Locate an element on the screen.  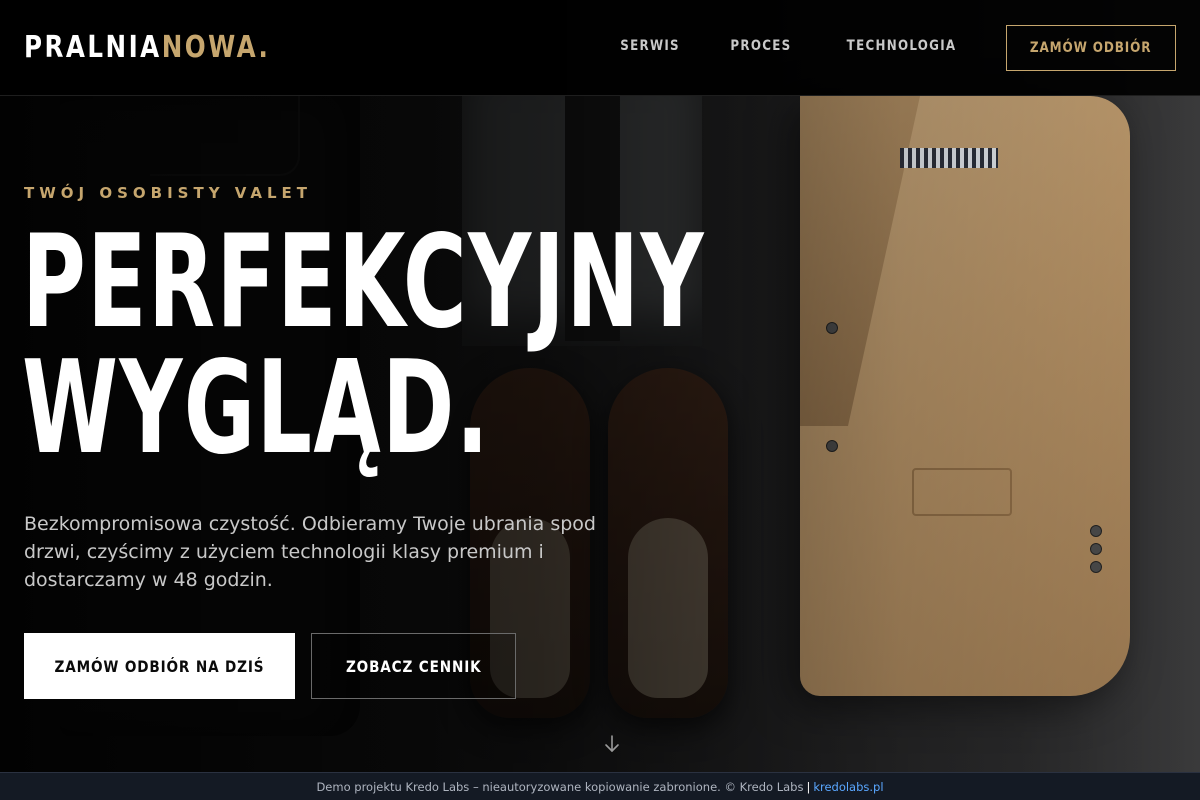
order-pickup-header-label: ZAMÓW ODBIÓR is located at coordinates (1091, 48).